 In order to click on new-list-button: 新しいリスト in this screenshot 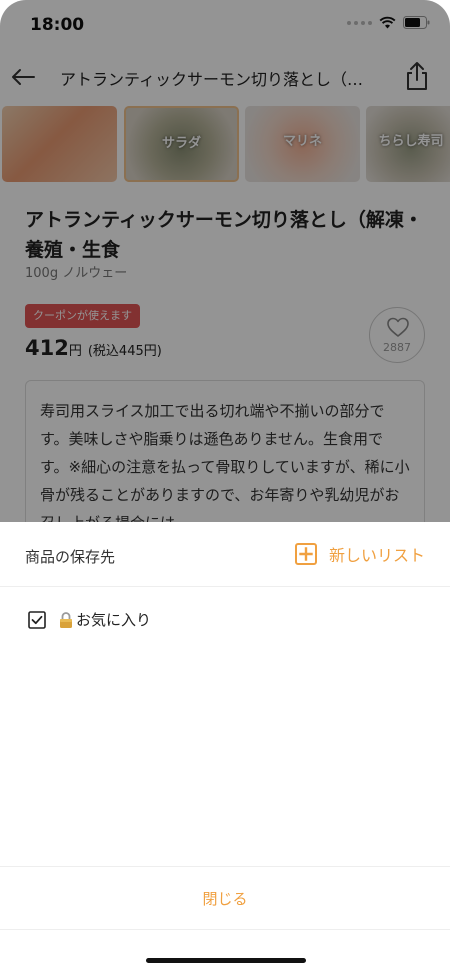, I will do `click(359, 554)`.